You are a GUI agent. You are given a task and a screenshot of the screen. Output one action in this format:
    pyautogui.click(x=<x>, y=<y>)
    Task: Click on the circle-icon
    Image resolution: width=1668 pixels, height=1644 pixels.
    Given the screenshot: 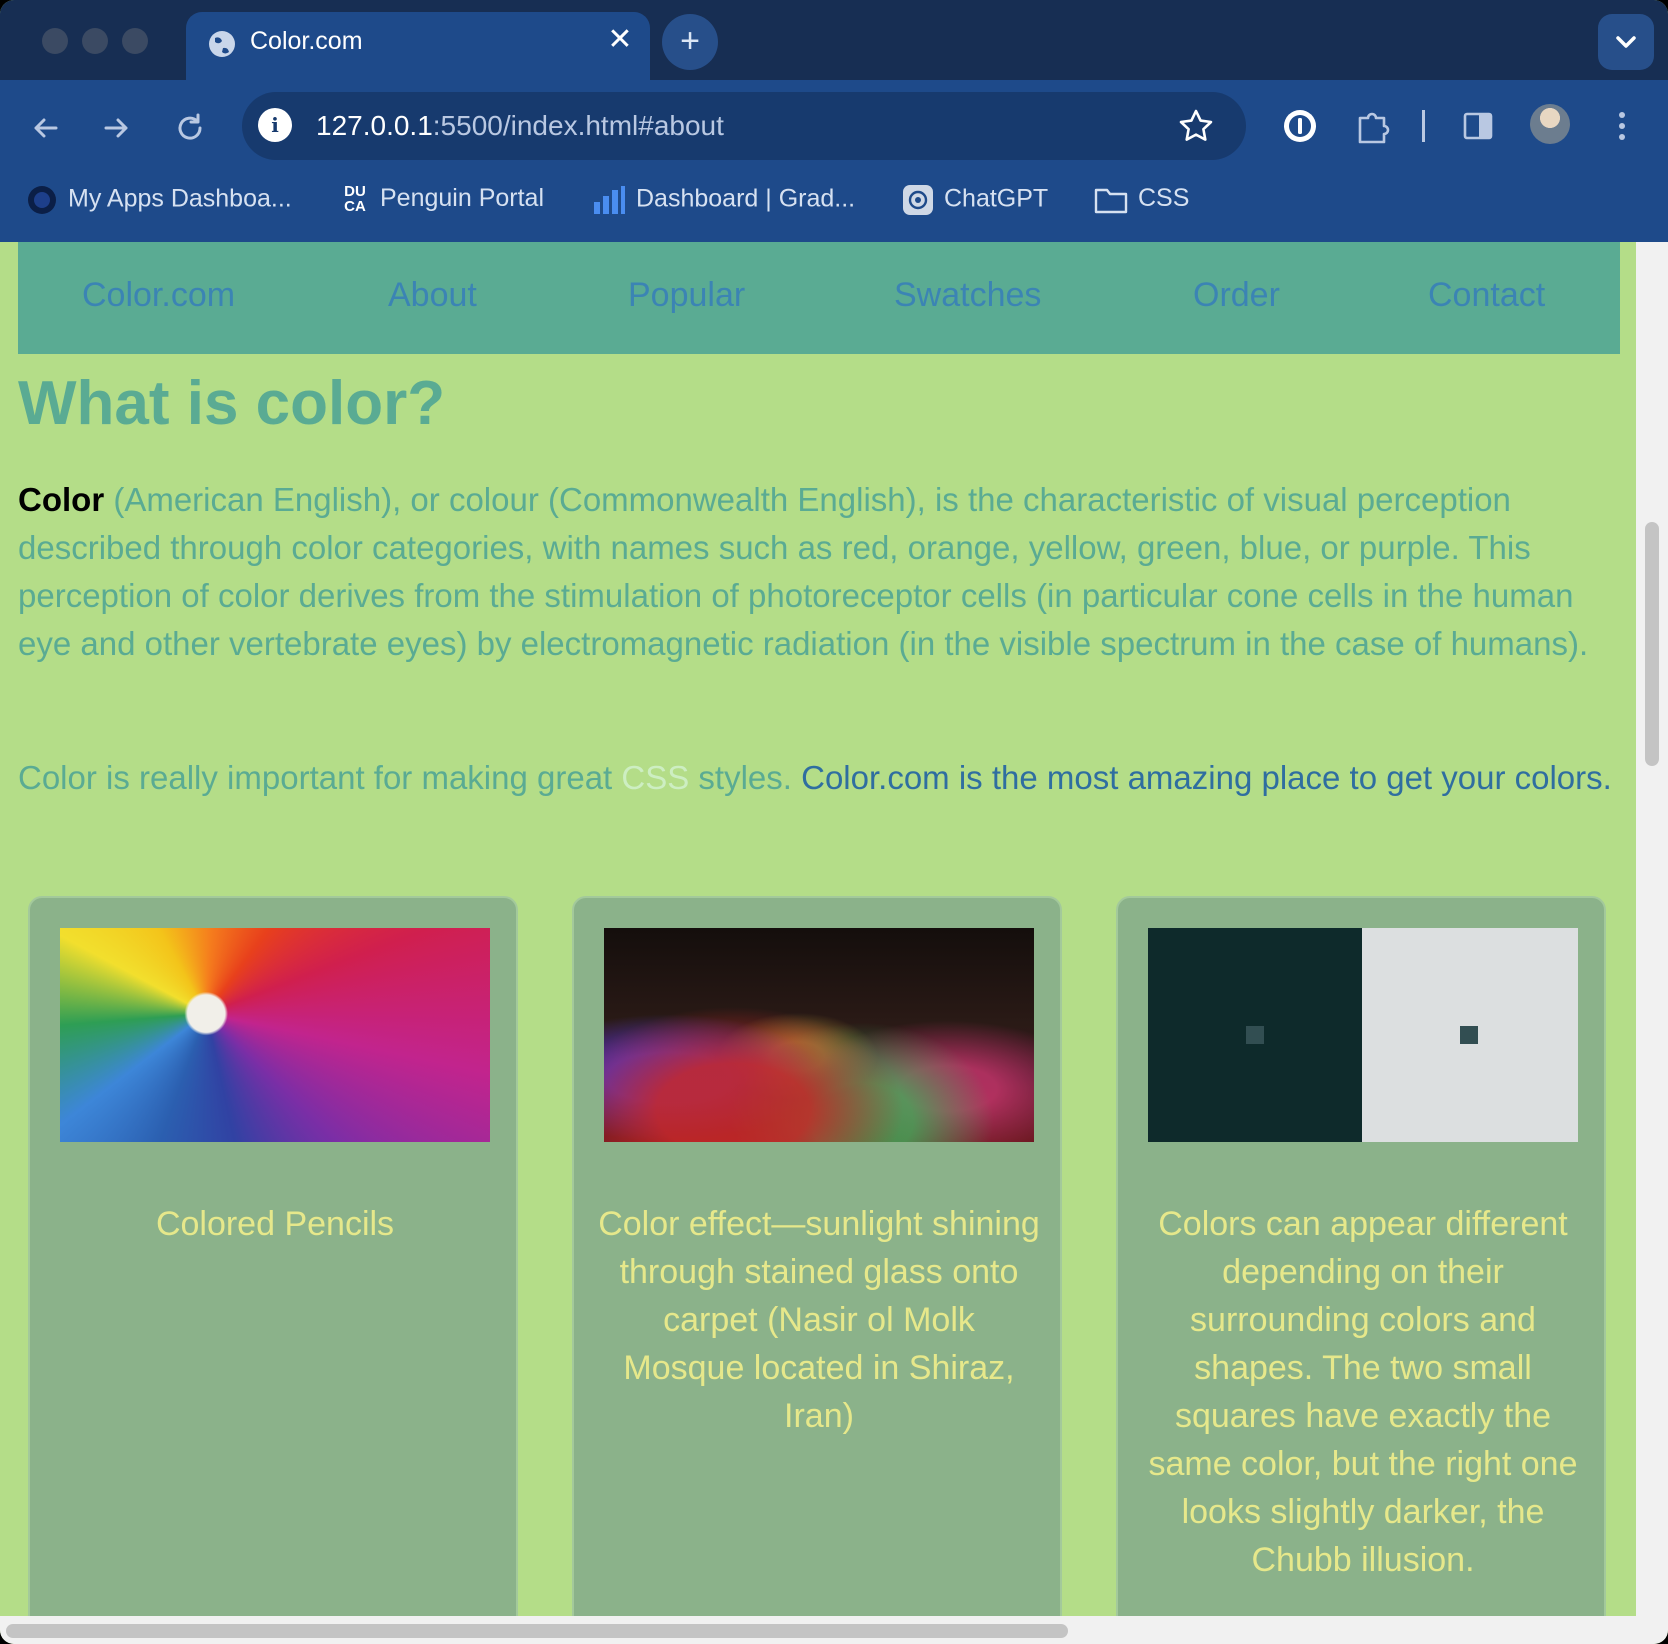 What is the action you would take?
    pyautogui.click(x=42, y=200)
    